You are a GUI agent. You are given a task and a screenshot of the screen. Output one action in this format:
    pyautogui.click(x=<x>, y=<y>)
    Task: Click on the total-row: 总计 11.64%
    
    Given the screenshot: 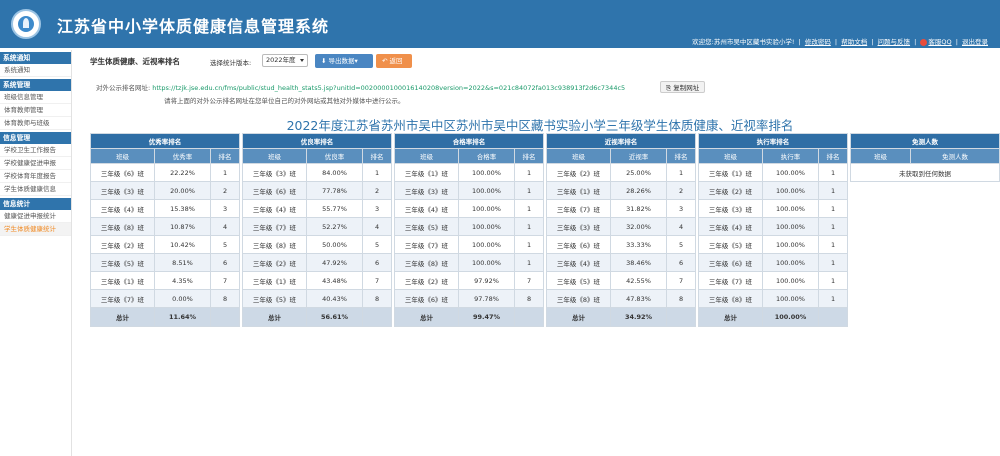 What is the action you would take?
    pyautogui.click(x=165, y=317)
    